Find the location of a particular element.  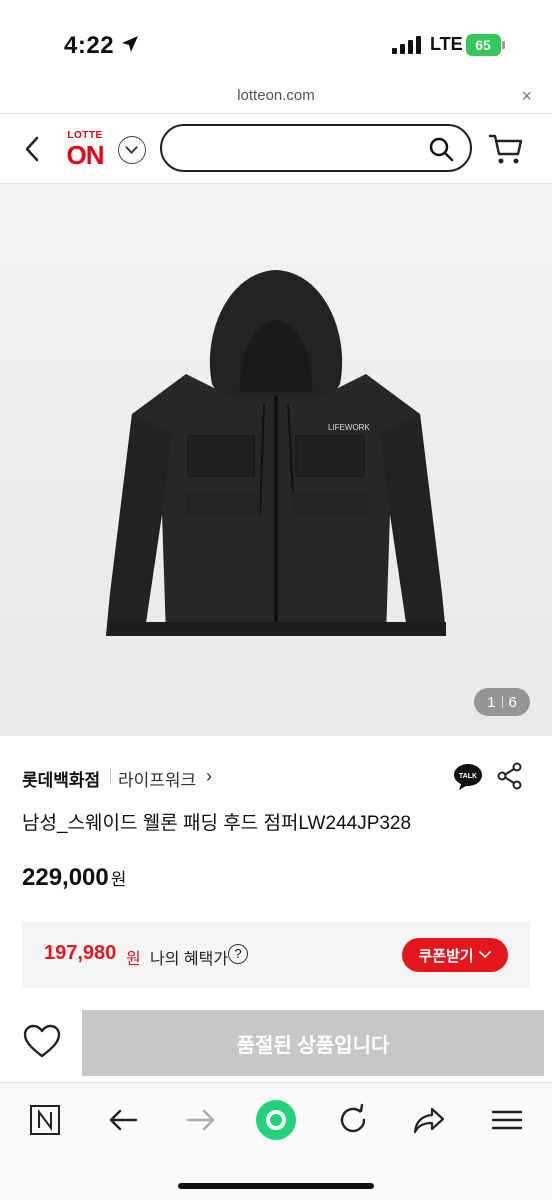

chevron-right-icon: › is located at coordinates (209, 776).